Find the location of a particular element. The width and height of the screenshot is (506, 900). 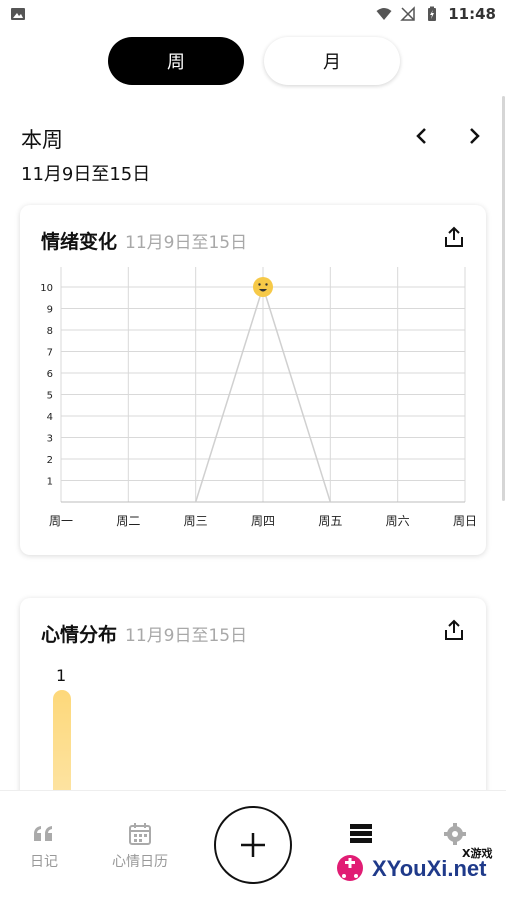

x-tick-label: 周四 is located at coordinates (263, 521).